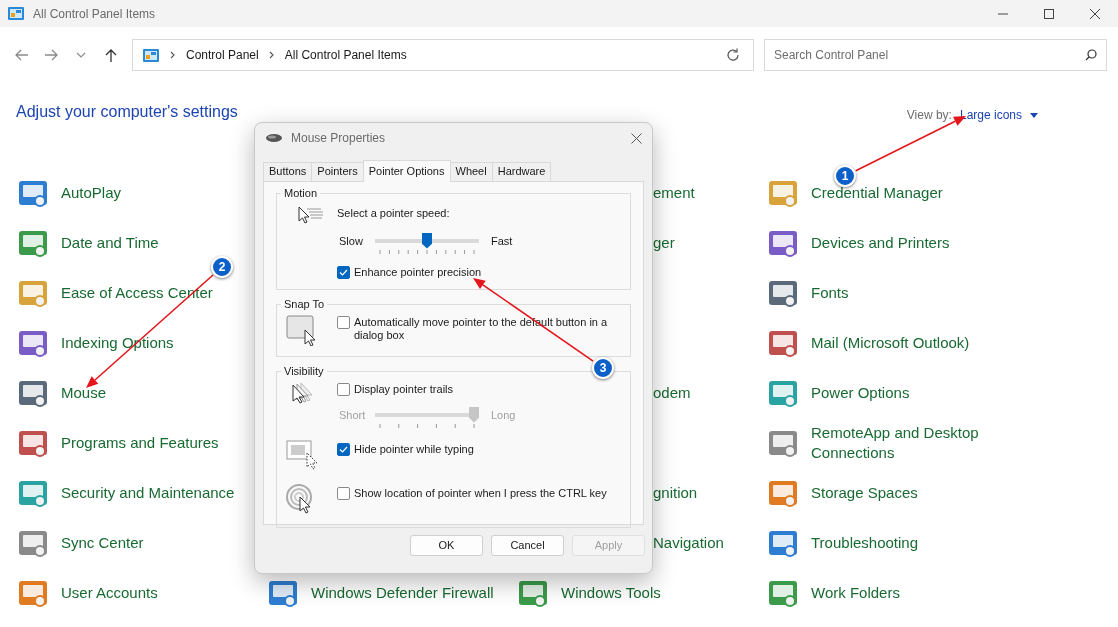 The width and height of the screenshot is (1118, 627). Describe the element at coordinates (222, 267) in the screenshot. I see `step-number: 2` at that location.